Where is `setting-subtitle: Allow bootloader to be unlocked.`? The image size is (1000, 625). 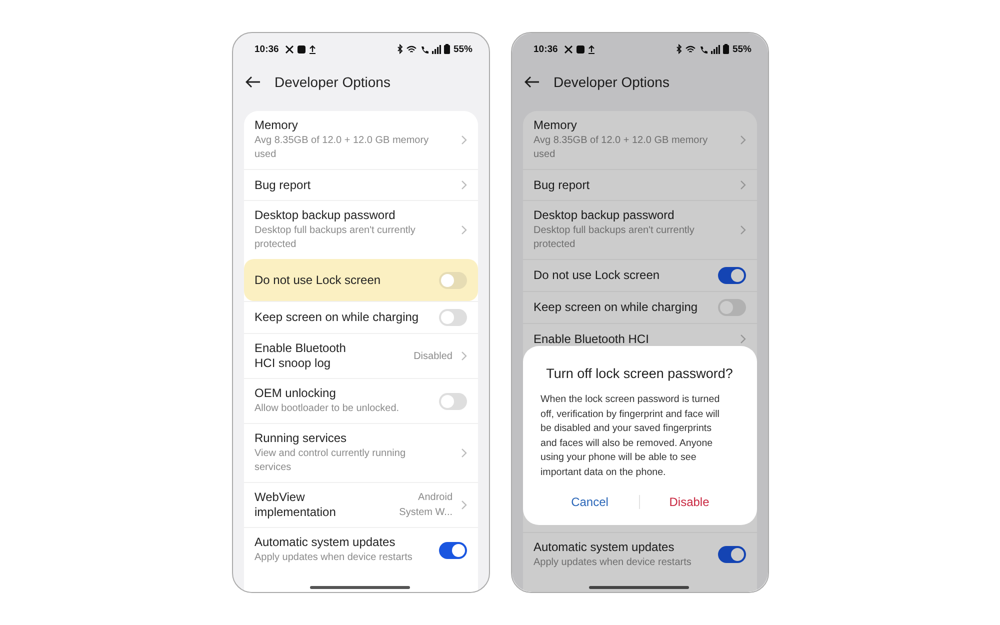 setting-subtitle: Allow bootloader to be unlocked. is located at coordinates (327, 409).